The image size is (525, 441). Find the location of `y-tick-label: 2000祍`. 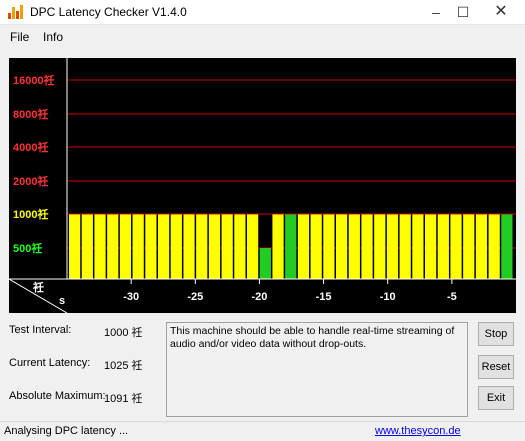

y-tick-label: 2000祍 is located at coordinates (30, 181).